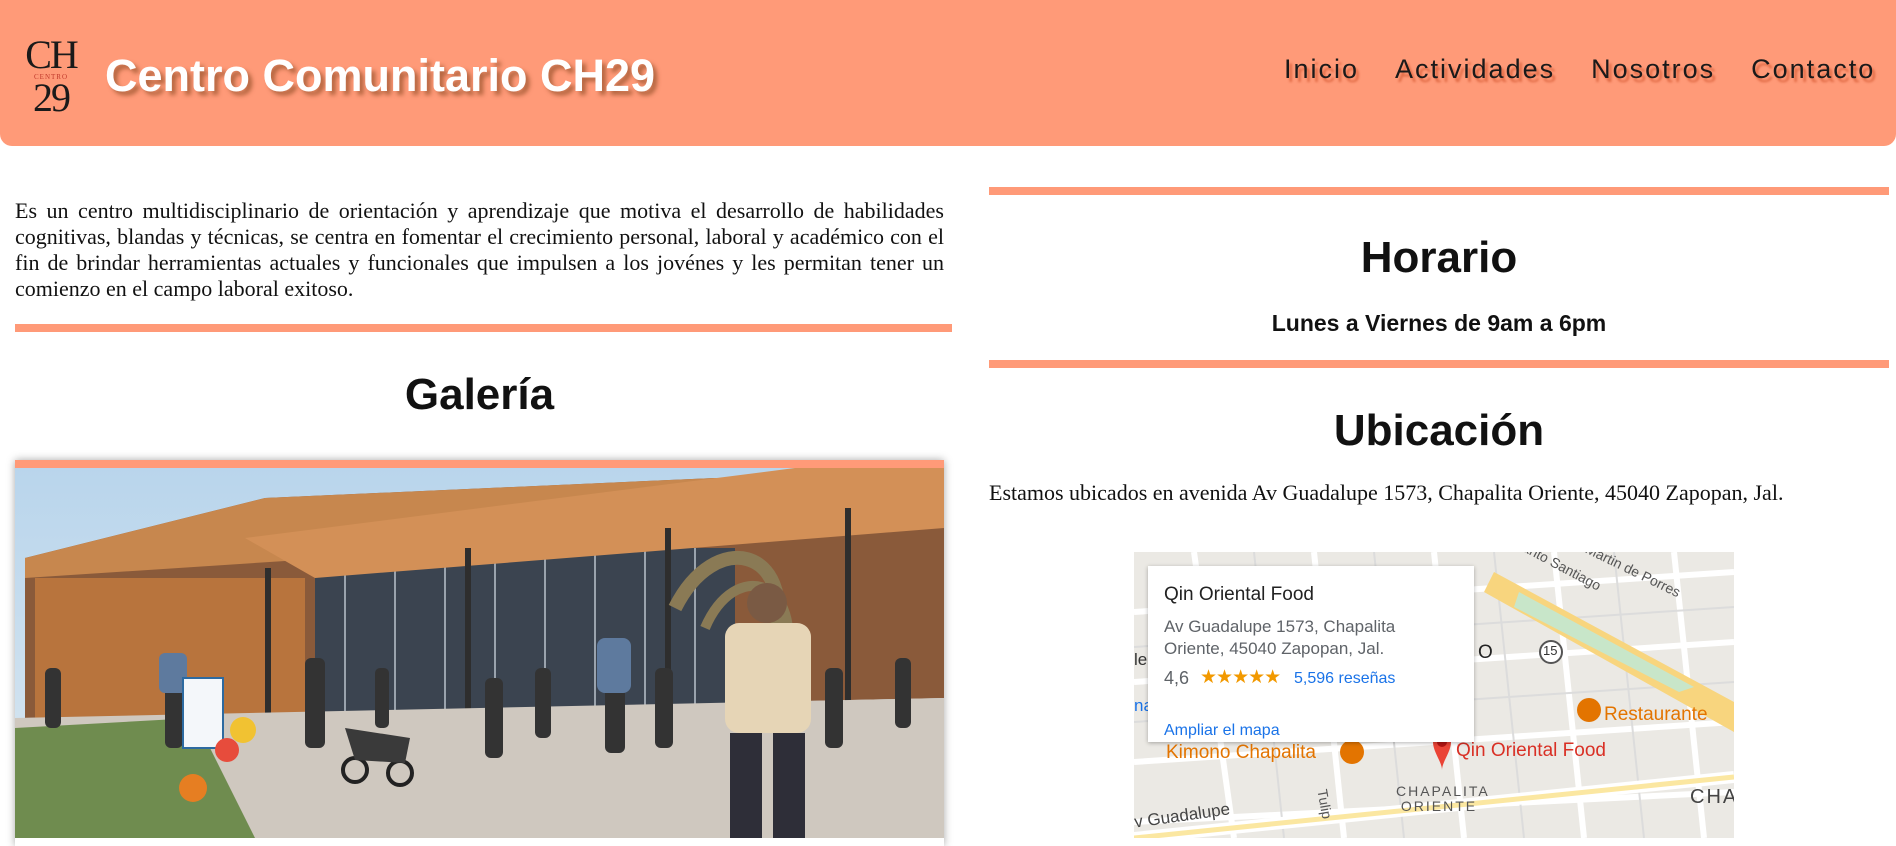 Image resolution: width=1896 pixels, height=846 pixels. What do you see at coordinates (1550, 650) in the screenshot?
I see `map-route-label: 15` at bounding box center [1550, 650].